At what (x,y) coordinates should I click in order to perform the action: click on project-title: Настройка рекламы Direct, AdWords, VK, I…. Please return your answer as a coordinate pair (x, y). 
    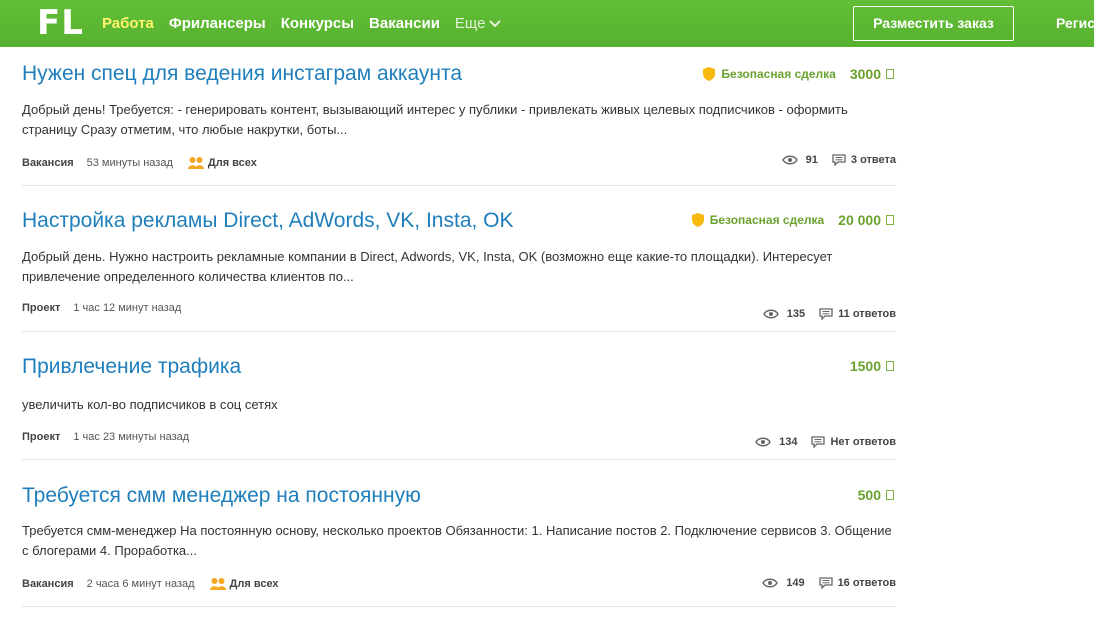
    Looking at the image, I should click on (268, 221).